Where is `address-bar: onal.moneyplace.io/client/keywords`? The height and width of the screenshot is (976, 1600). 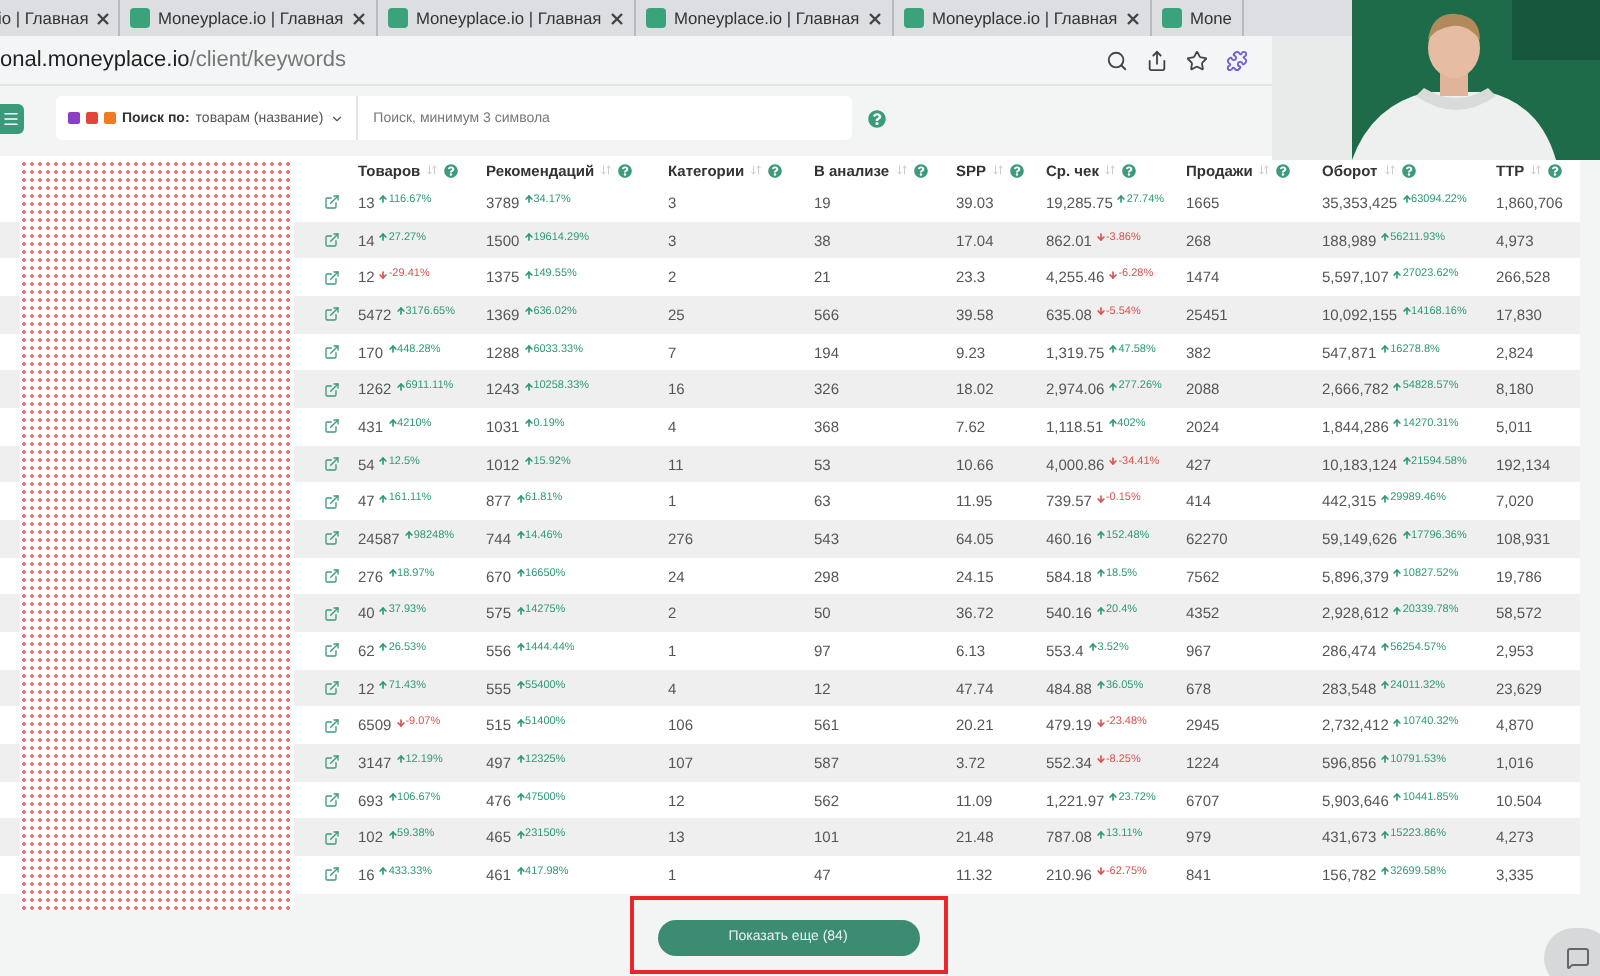
address-bar: onal.moneyplace.io/client/keywords is located at coordinates (173, 60).